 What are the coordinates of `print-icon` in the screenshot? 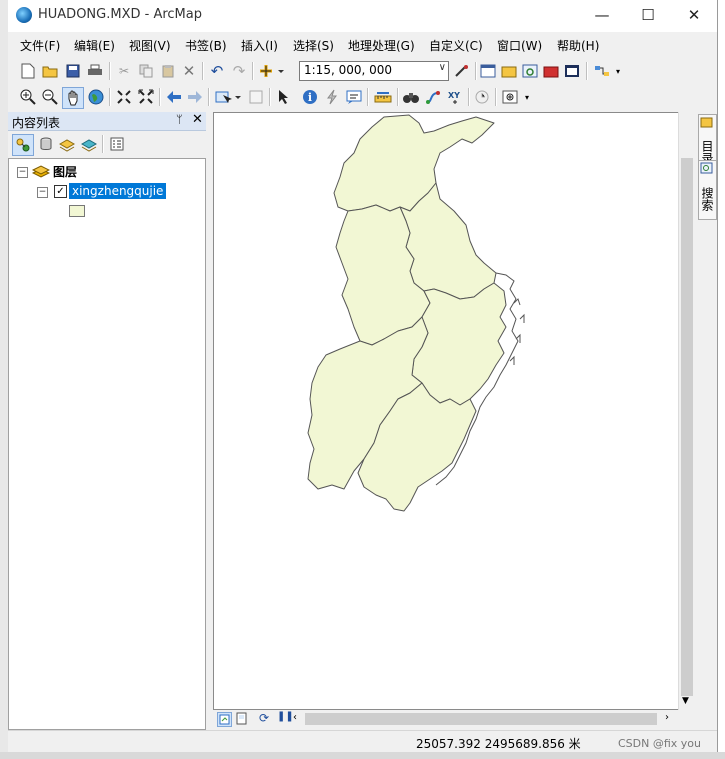 It's located at (95, 71).